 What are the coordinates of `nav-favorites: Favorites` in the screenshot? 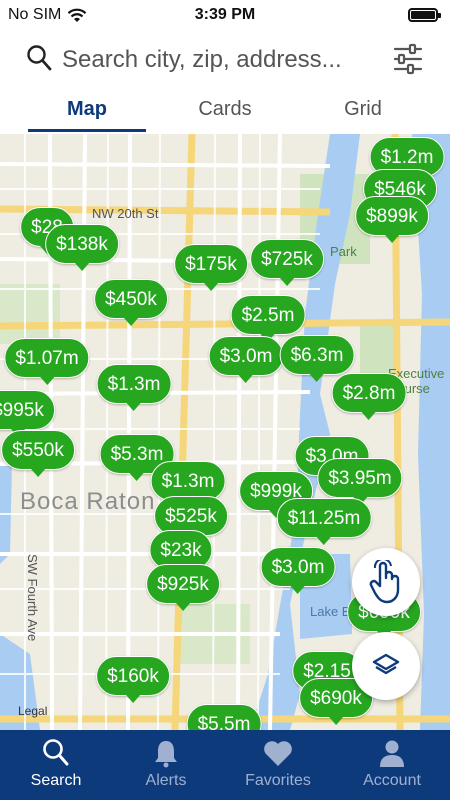 It's located at (278, 765).